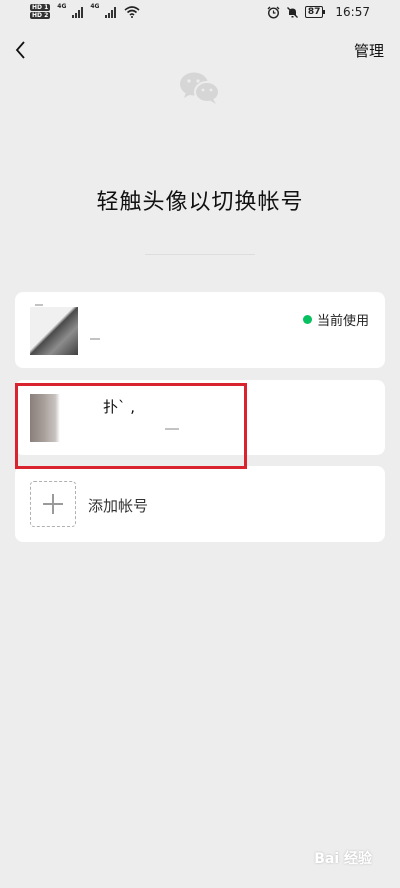  Describe the element at coordinates (53, 504) in the screenshot. I see `plus-icon` at that location.